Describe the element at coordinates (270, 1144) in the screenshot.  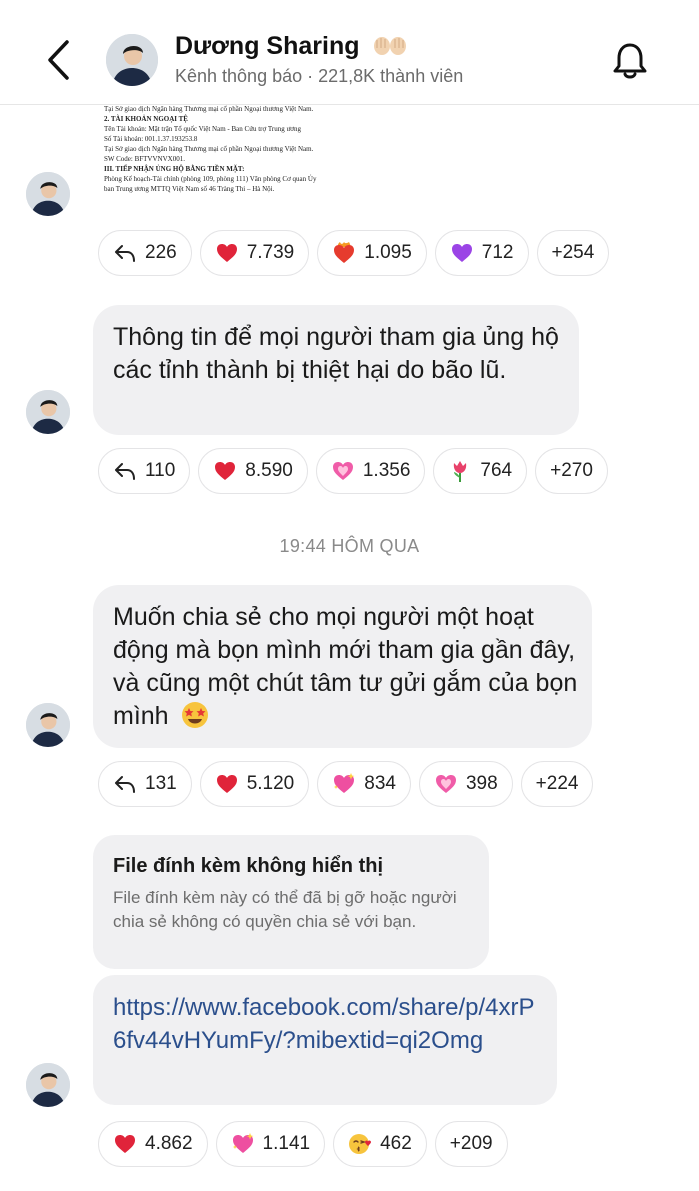
I see `reaction-sparkling-heart: 1.141` at that location.